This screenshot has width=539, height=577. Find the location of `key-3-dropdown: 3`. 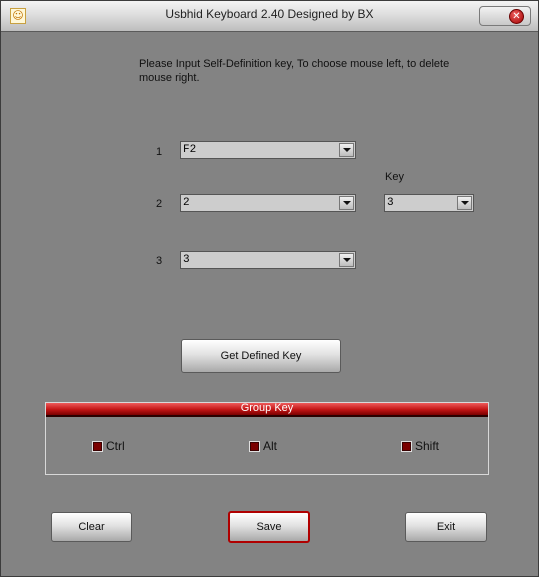

key-3-dropdown: 3 is located at coordinates (268, 260).